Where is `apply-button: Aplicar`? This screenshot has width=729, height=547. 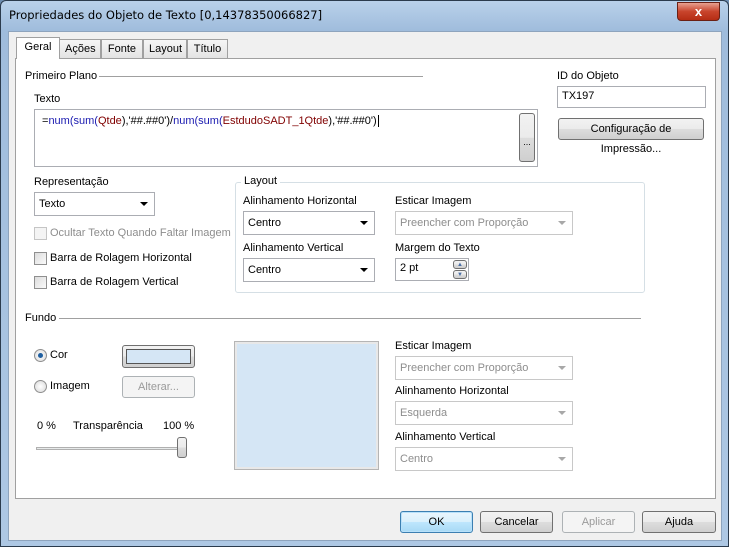
apply-button: Aplicar is located at coordinates (598, 522).